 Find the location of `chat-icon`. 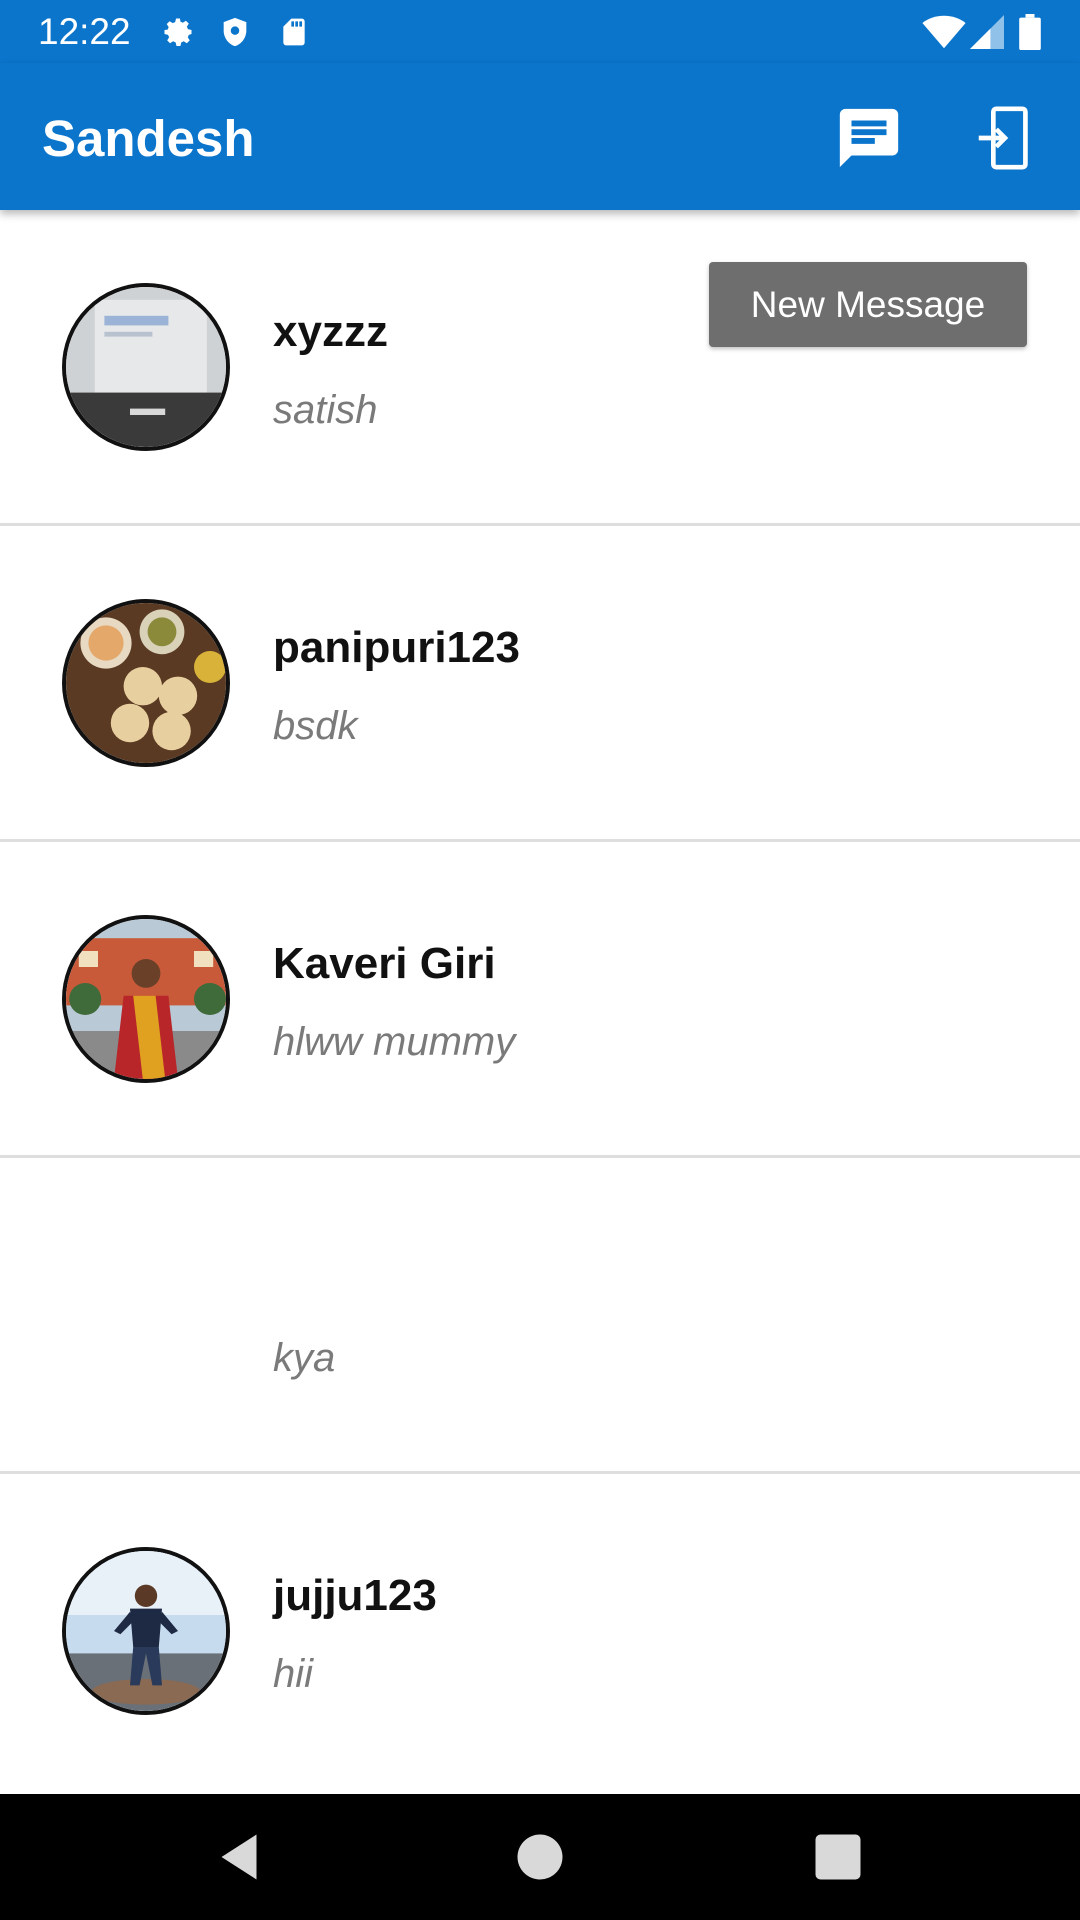

chat-icon is located at coordinates (869, 138).